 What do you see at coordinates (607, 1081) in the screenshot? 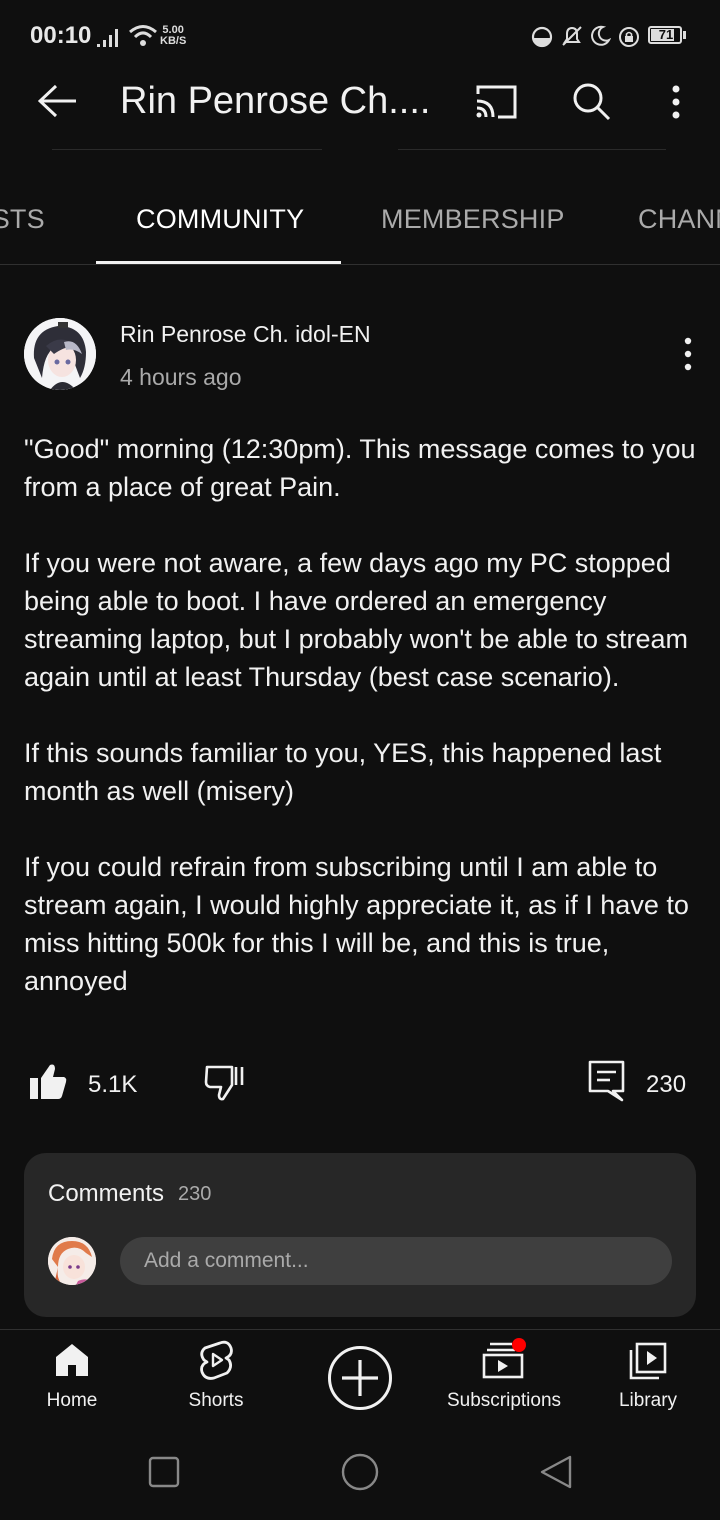
I see `comment-icon` at bounding box center [607, 1081].